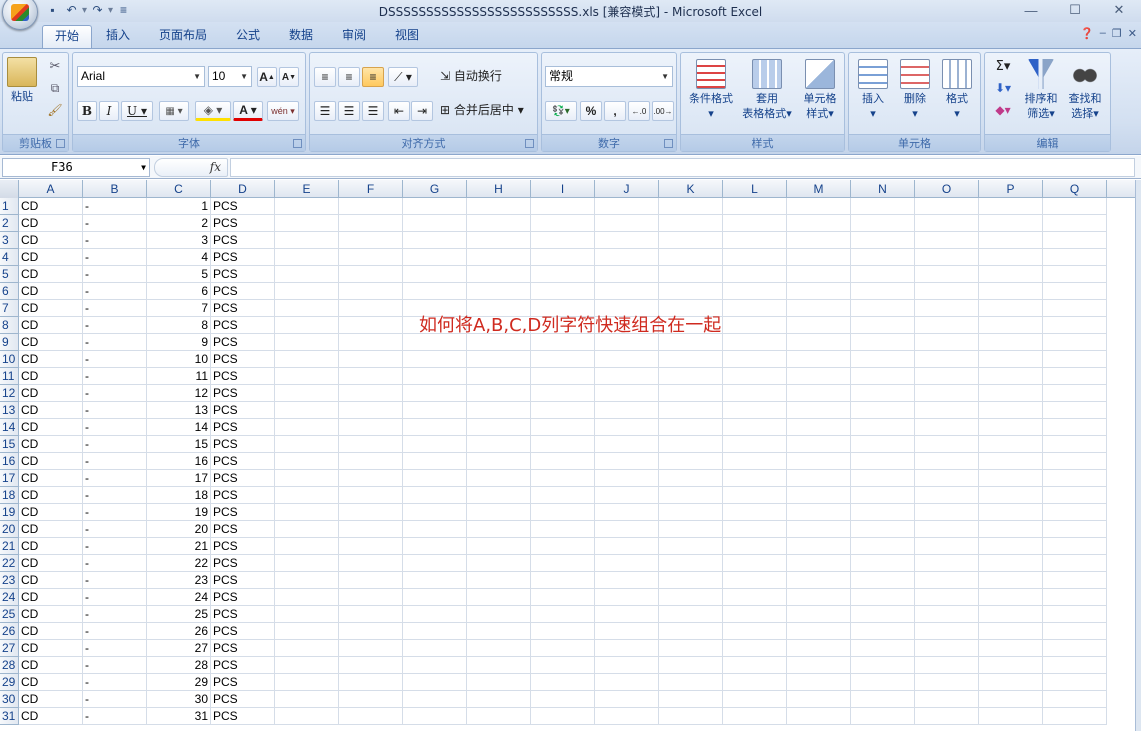 This screenshot has width=1141, height=731. What do you see at coordinates (55, 110) in the screenshot?
I see `format-painter-icon: 🖌` at bounding box center [55, 110].